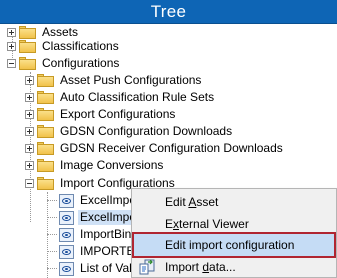 Image resolution: width=337 pixels, height=278 pixels. I want to click on tree-node-configurations: Configurations, so click(64, 63).